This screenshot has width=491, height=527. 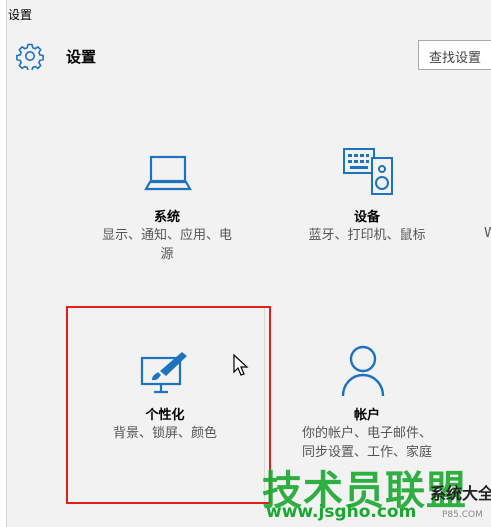 What do you see at coordinates (366, 433) in the screenshot?
I see `tile-accounts-desc-line1: 你的帐户、电子邮件、` at bounding box center [366, 433].